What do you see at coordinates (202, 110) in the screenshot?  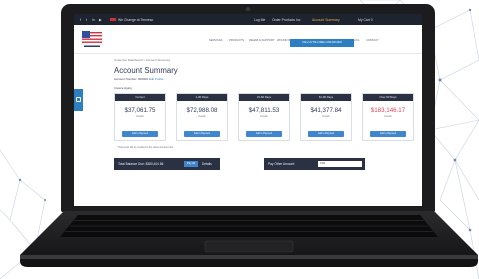 I see `aging-amount: $72,988.08` at bounding box center [202, 110].